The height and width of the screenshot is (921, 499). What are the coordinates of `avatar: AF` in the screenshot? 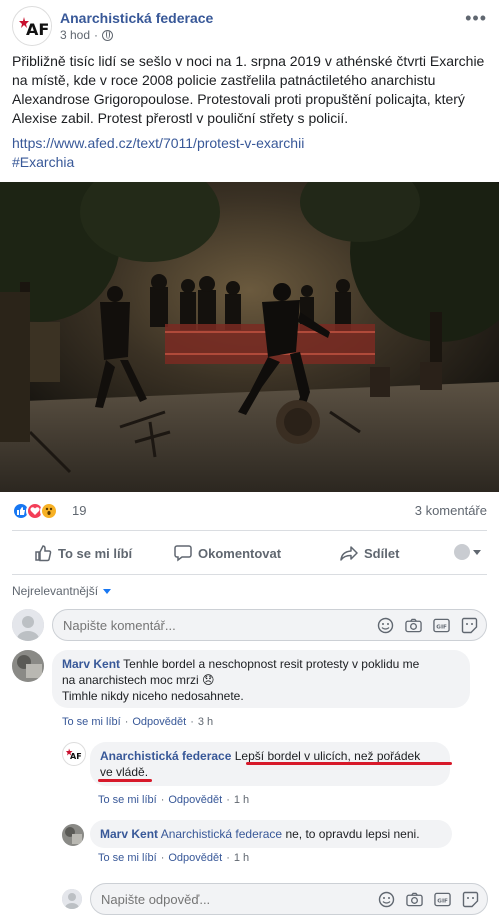 It's located at (74, 754).